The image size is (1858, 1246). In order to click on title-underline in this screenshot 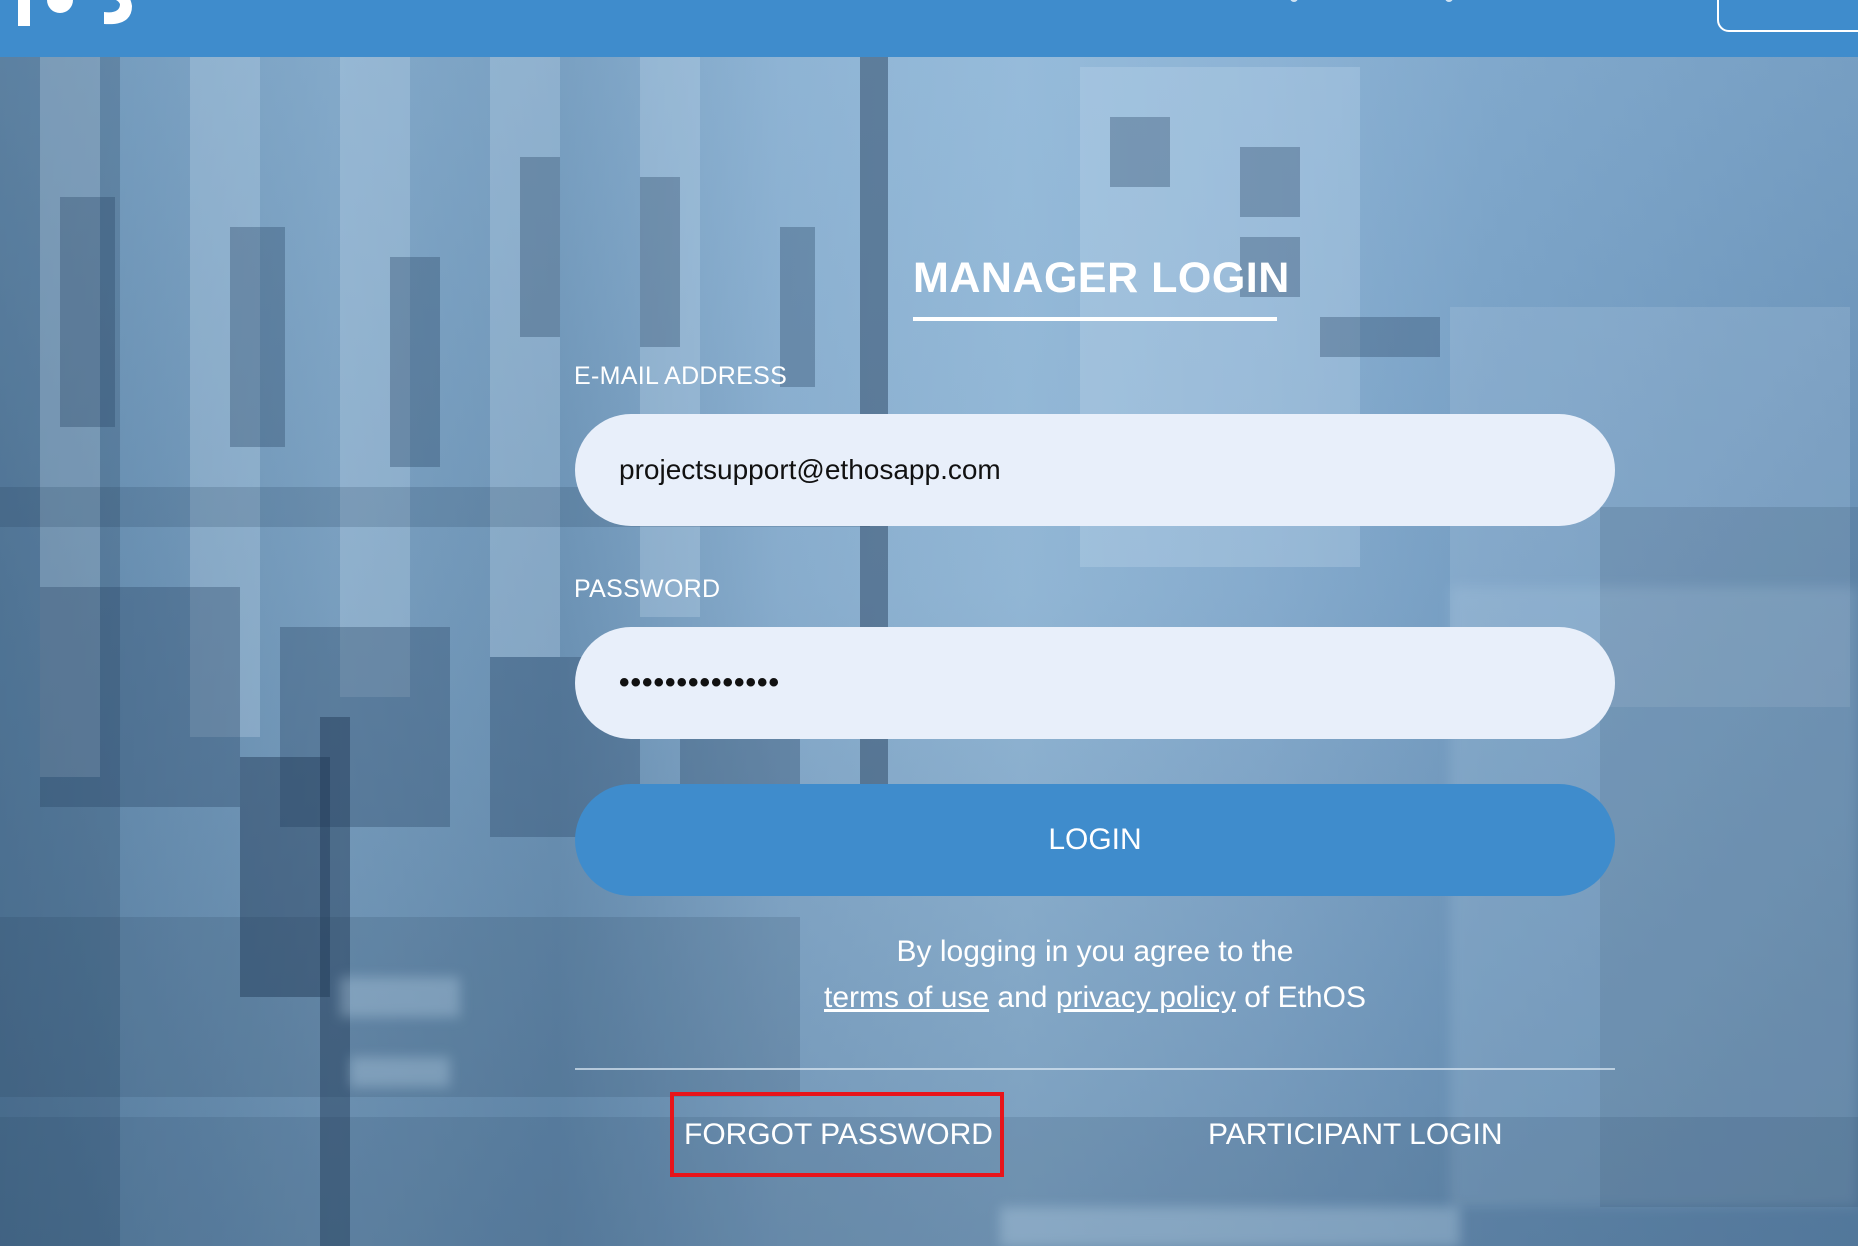, I will do `click(1095, 319)`.